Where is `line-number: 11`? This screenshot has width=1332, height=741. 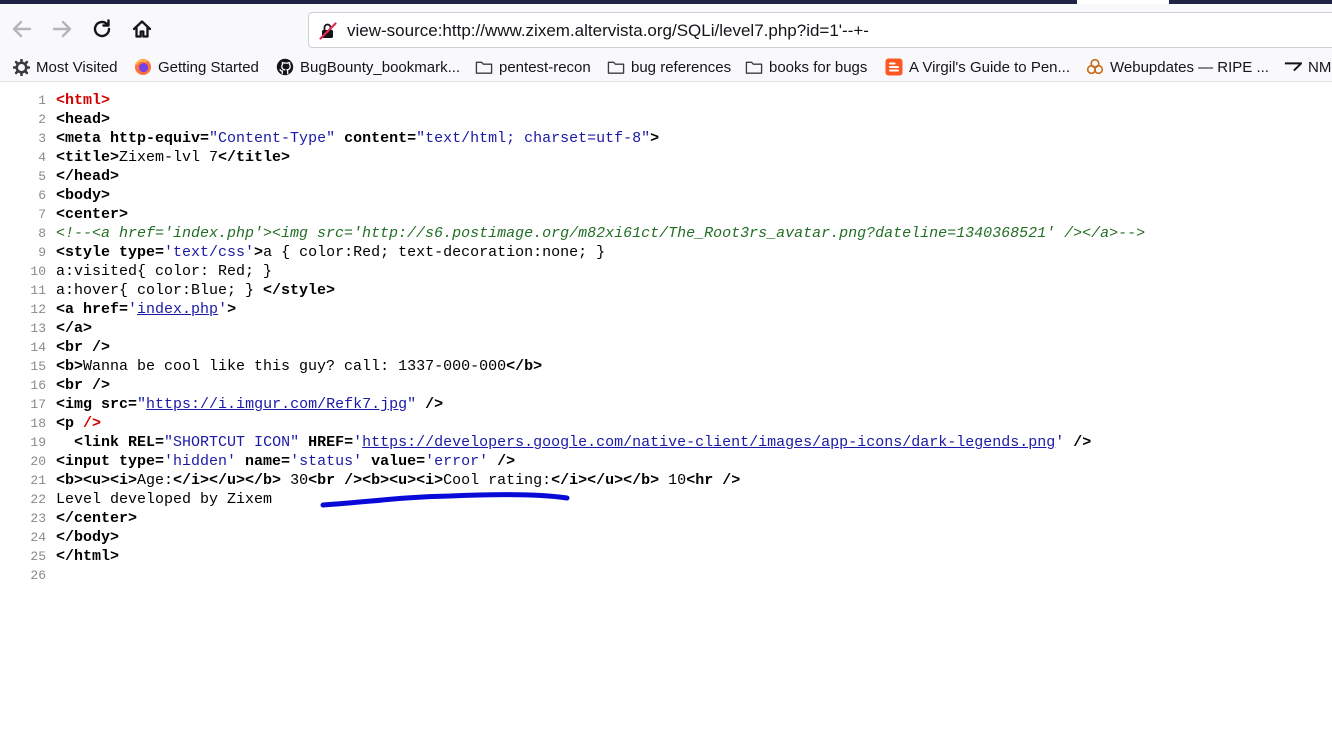 line-number: 11 is located at coordinates (38, 290).